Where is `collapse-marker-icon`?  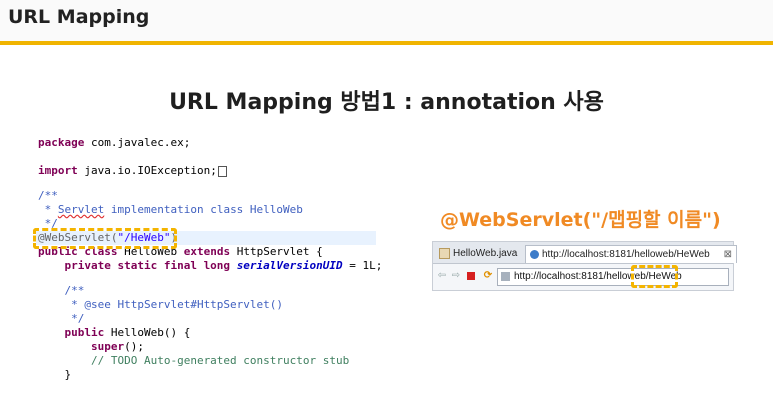 collapse-marker-icon is located at coordinates (222, 171).